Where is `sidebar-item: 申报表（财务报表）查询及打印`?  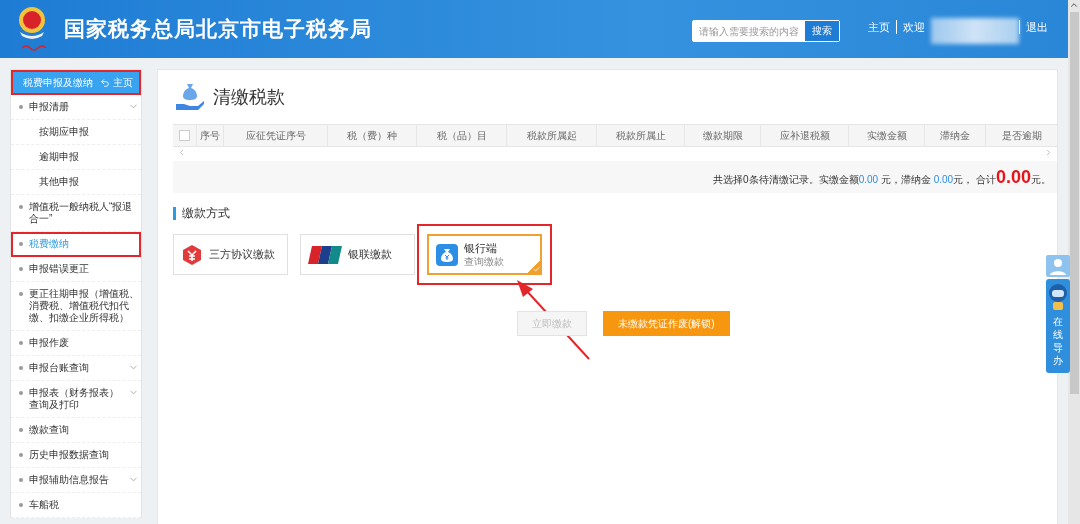
sidebar-item: 申报表（财务报表）查询及打印 is located at coordinates (76, 399).